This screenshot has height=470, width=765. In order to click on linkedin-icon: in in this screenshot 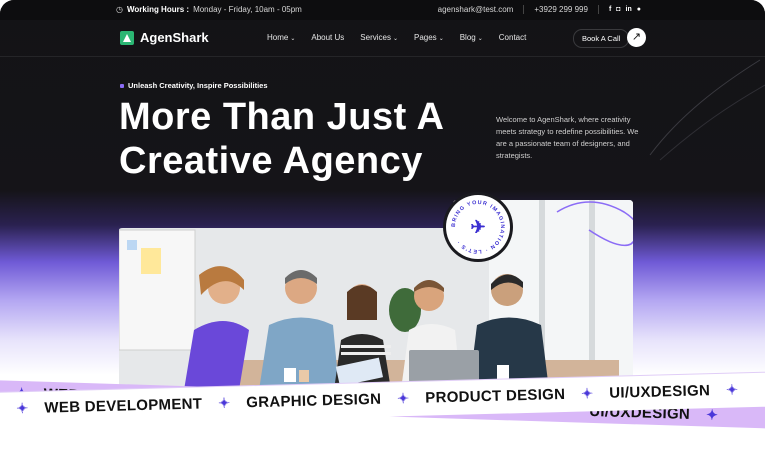, I will do `click(629, 9)`.